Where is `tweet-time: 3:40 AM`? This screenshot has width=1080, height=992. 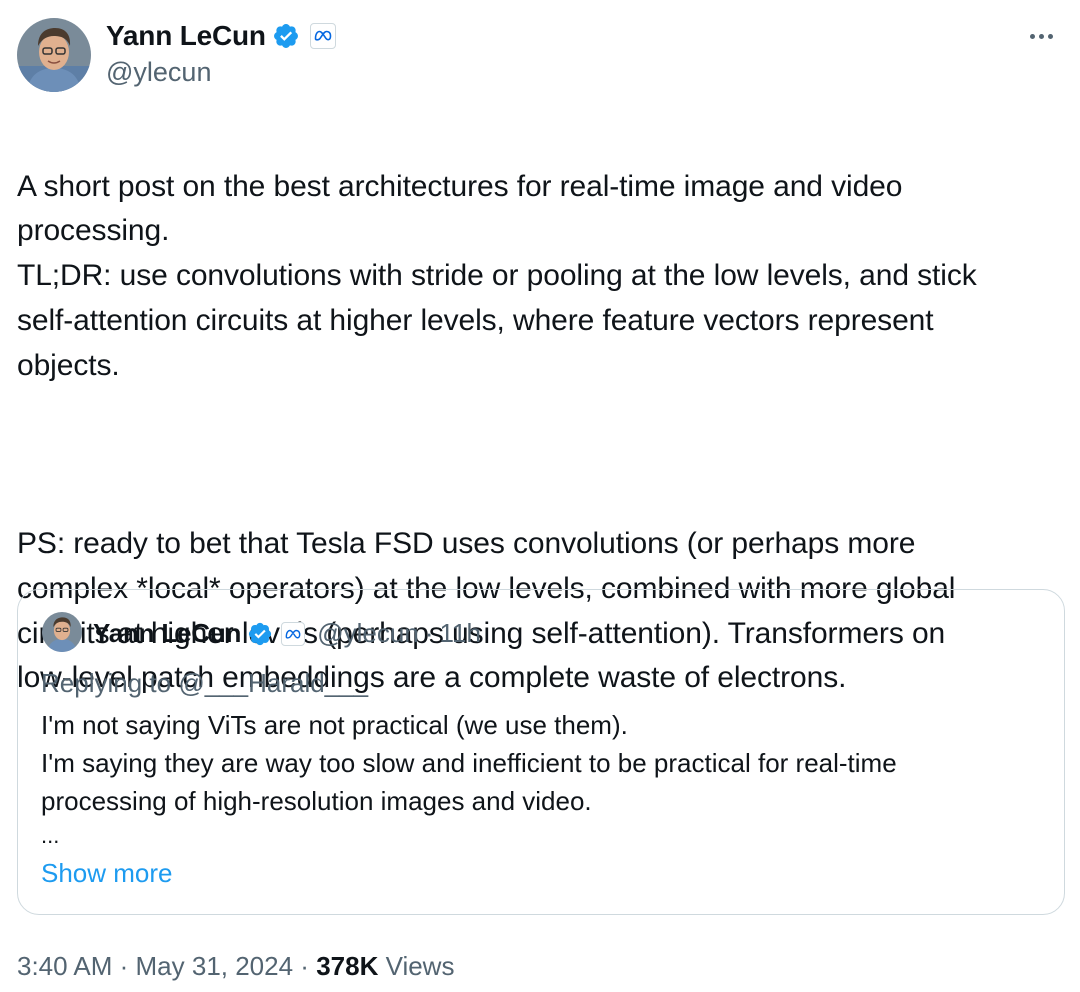 tweet-time: 3:40 AM is located at coordinates (64, 966).